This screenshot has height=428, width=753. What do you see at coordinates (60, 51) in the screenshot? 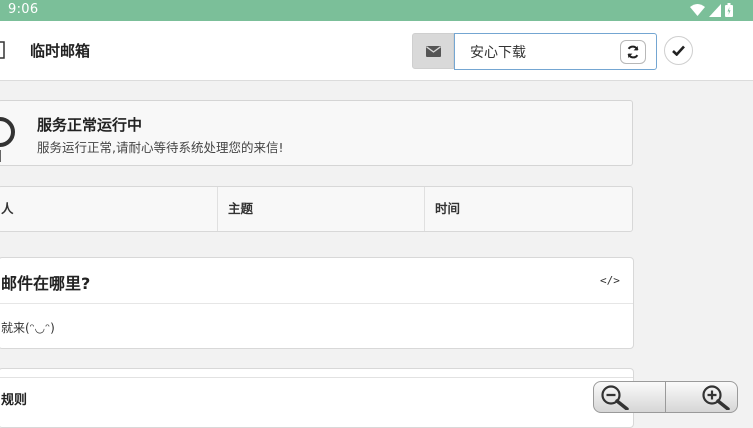
I see `app-title: 临时邮箱` at bounding box center [60, 51].